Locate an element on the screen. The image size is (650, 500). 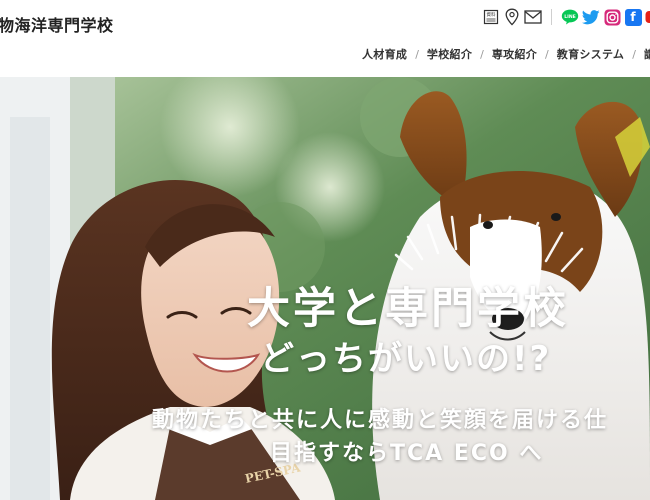
nav-item-majors: 専攻紹介 is located at coordinates (514, 54).